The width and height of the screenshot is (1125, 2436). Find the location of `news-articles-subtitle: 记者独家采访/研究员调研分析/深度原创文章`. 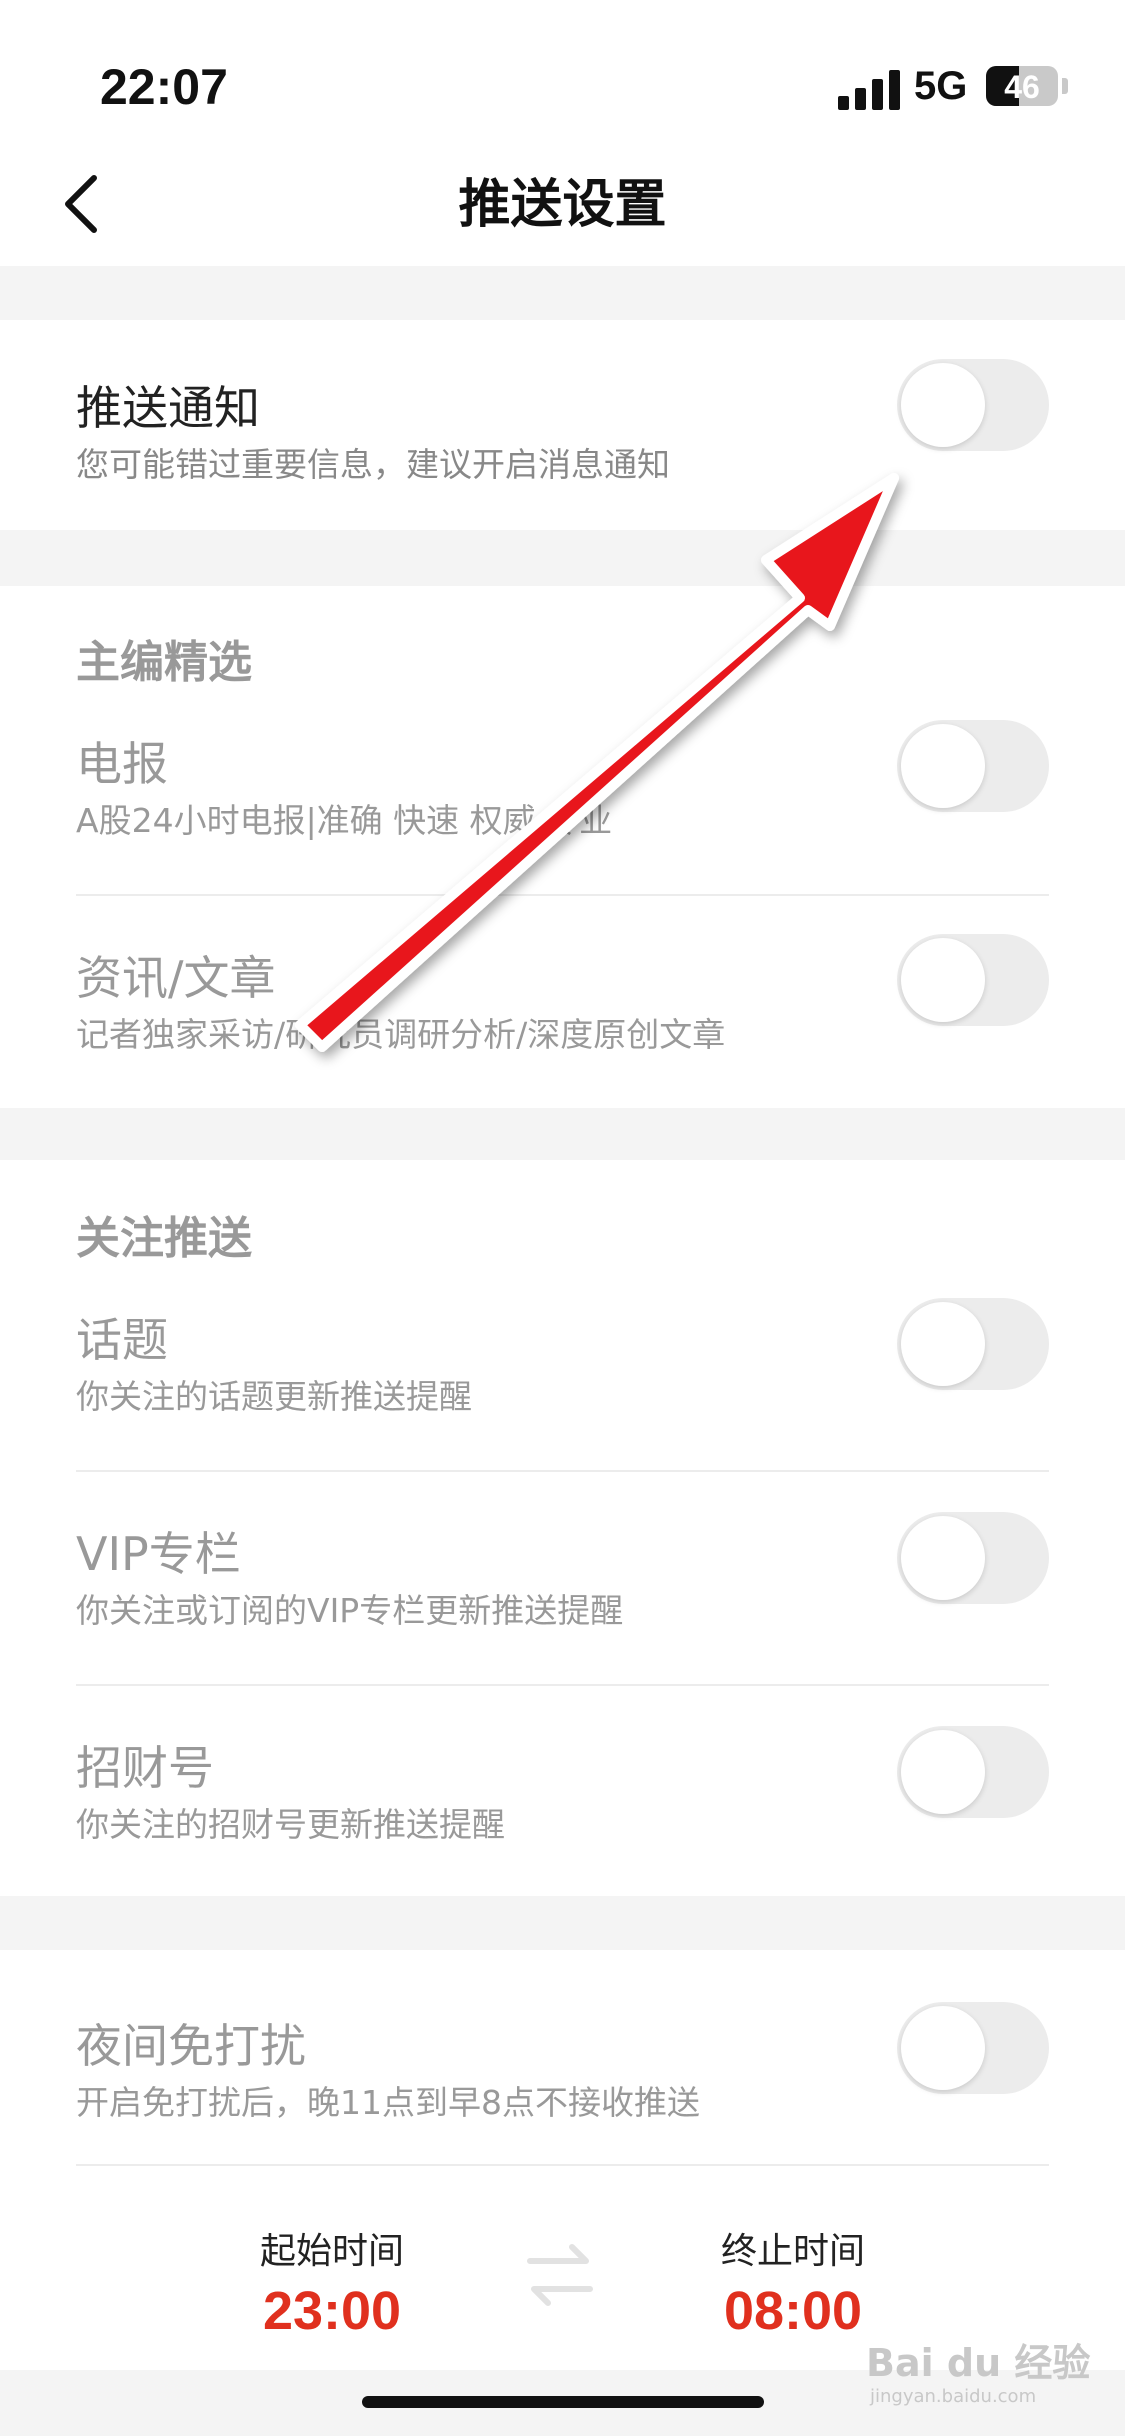

news-articles-subtitle: 记者独家采访/研究员调研分析/深度原创文章 is located at coordinates (401, 1034).